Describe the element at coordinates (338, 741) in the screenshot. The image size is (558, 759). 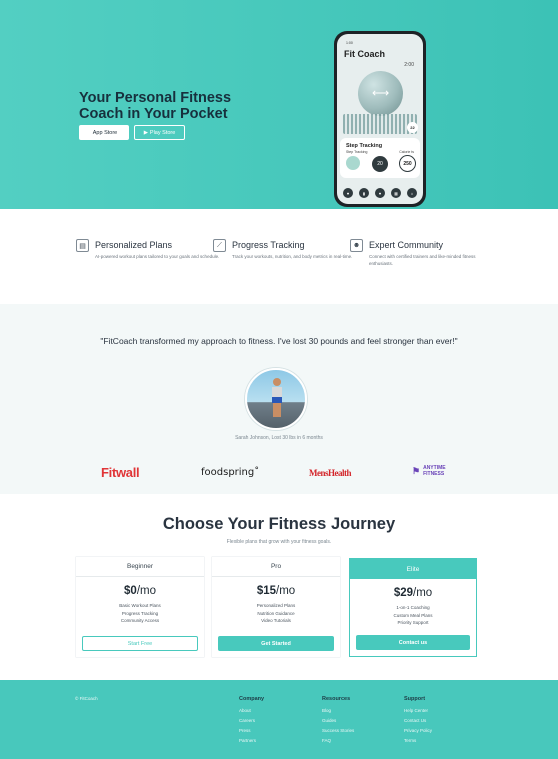
I see `footer-link: FAQ` at that location.